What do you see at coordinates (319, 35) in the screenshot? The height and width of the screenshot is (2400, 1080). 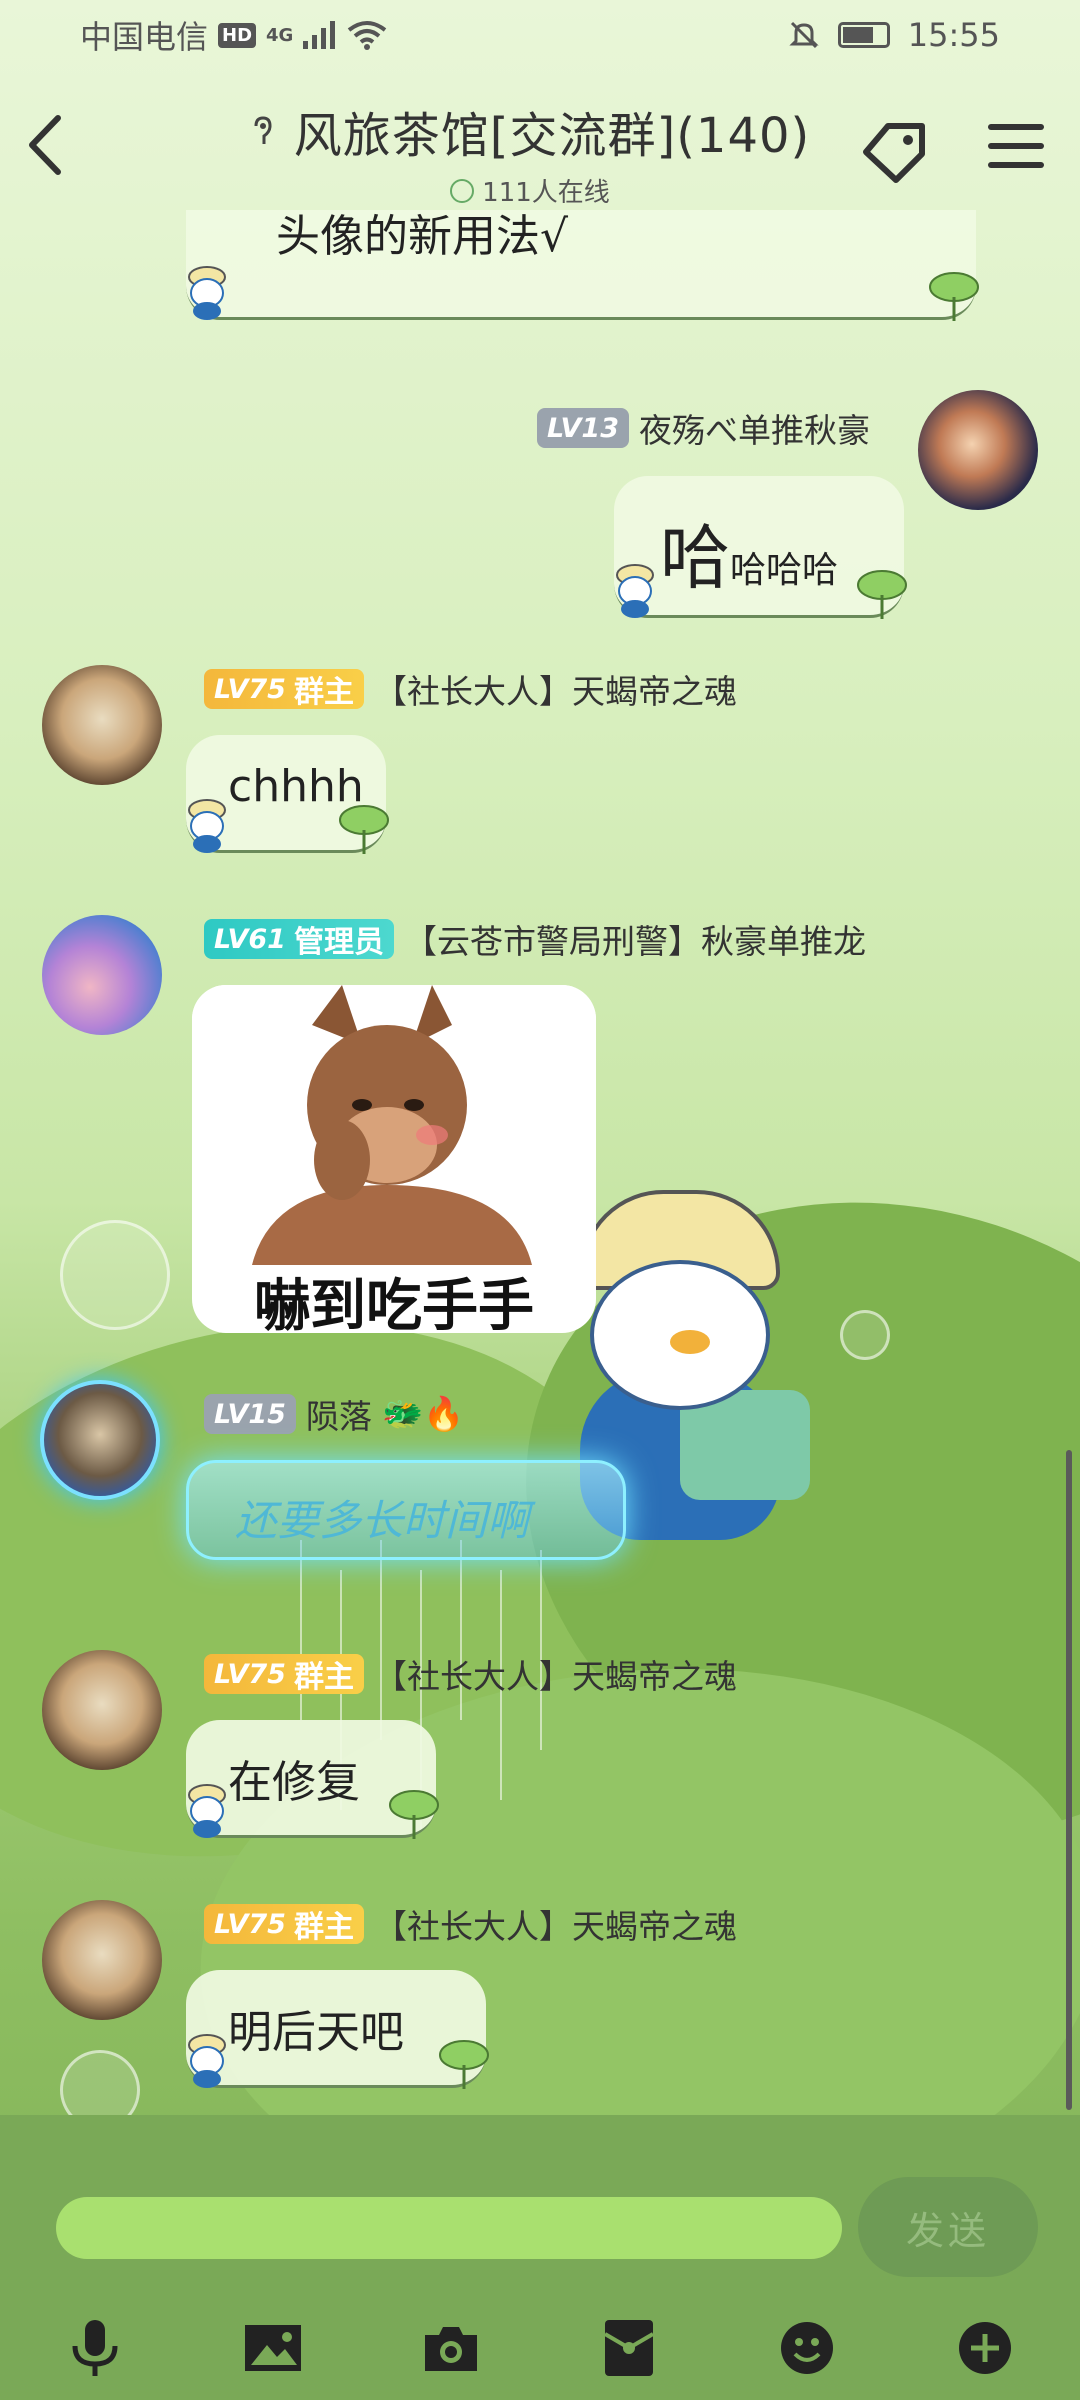 I see `signal-icon` at bounding box center [319, 35].